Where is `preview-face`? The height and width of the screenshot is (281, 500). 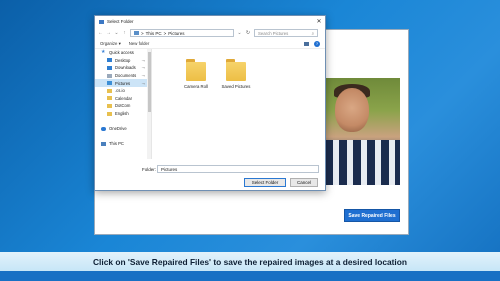
preview-face is located at coordinates (352, 110).